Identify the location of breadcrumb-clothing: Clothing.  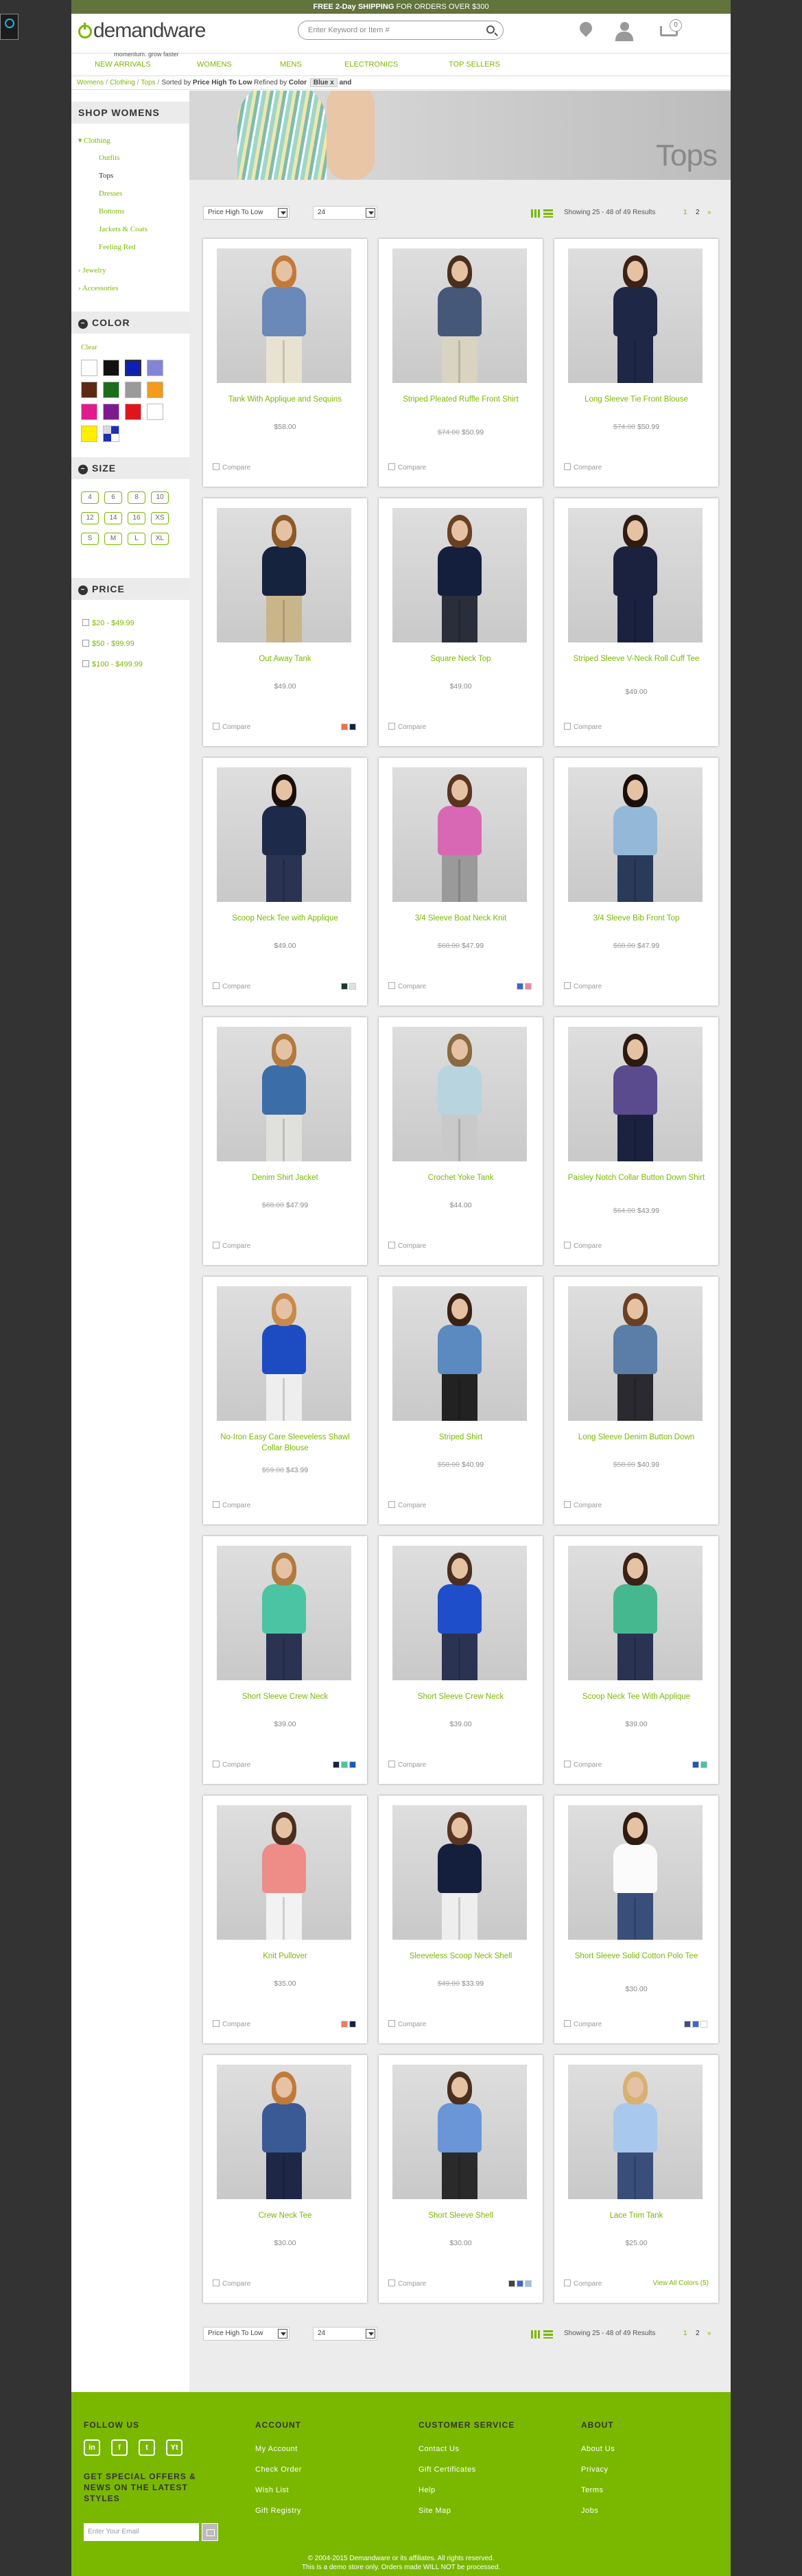
(122, 82).